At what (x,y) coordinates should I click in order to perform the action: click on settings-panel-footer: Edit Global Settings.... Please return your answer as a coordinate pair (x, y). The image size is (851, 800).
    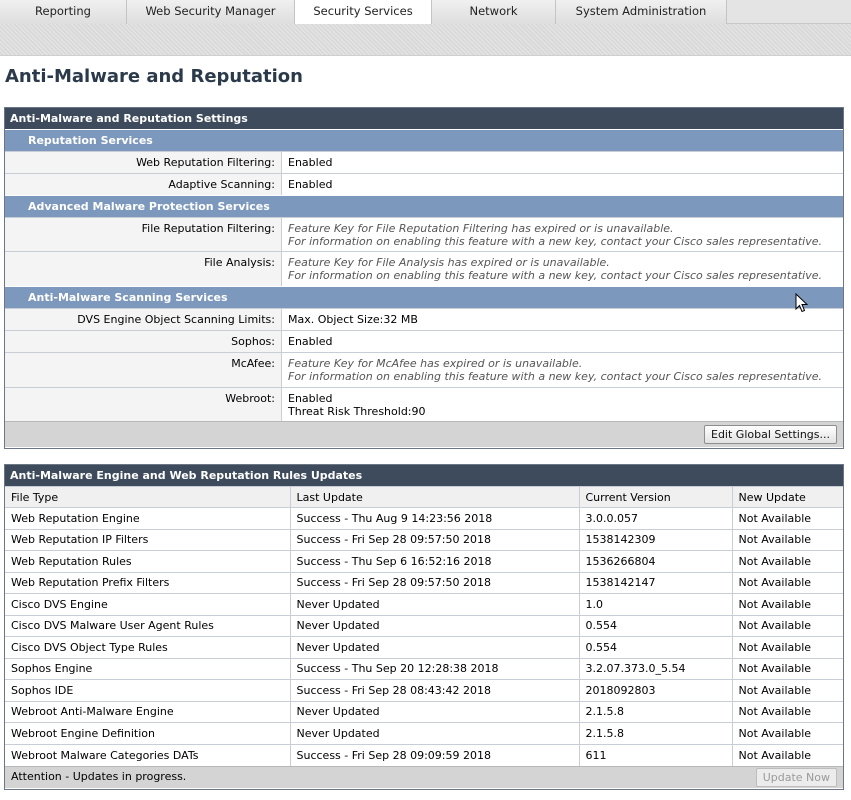
    Looking at the image, I should click on (424, 434).